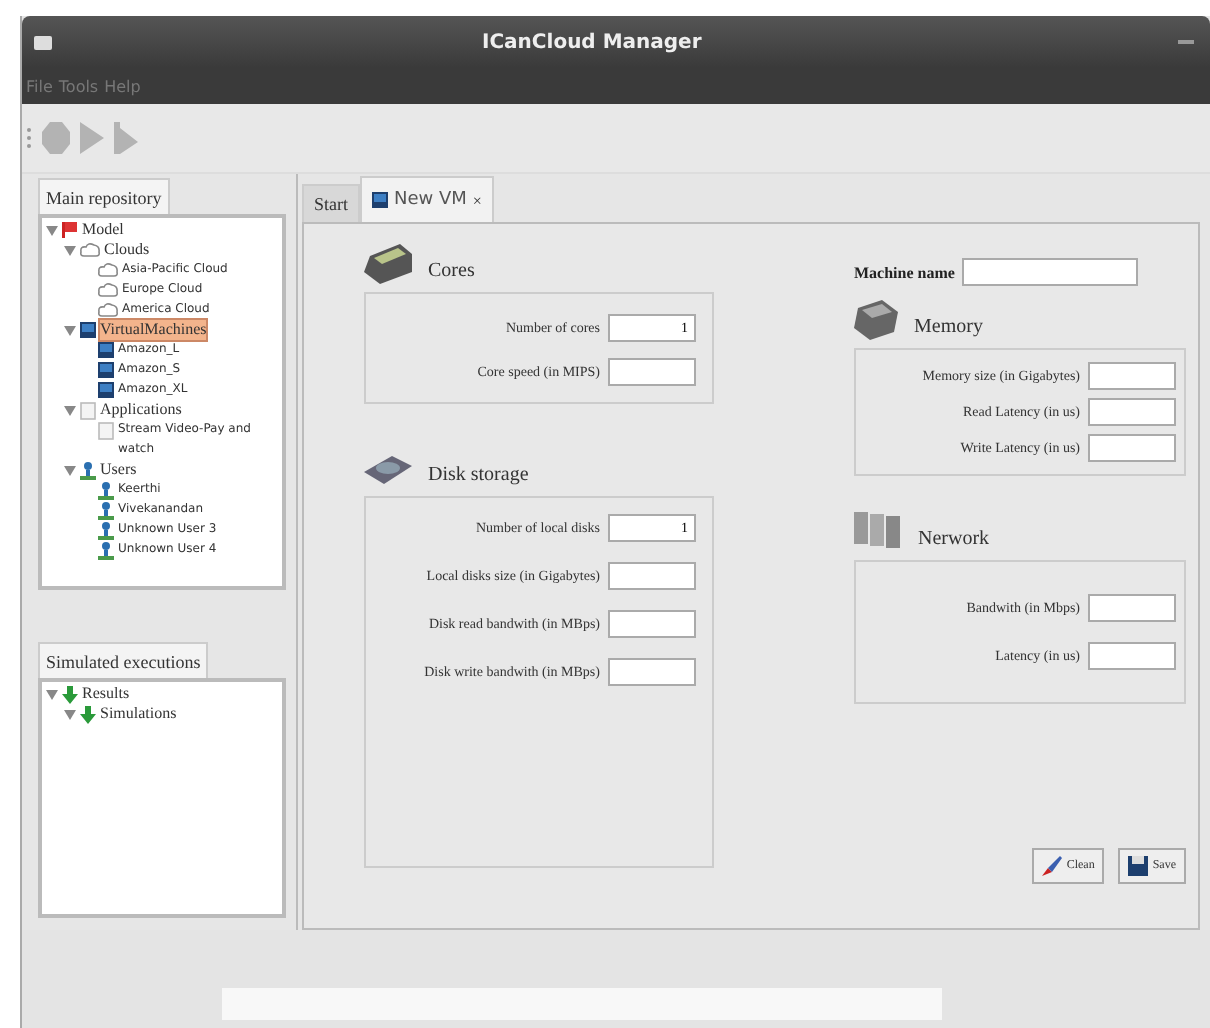 The width and height of the screenshot is (1210, 1028). What do you see at coordinates (43, 42) in the screenshot?
I see `app-icon` at bounding box center [43, 42].